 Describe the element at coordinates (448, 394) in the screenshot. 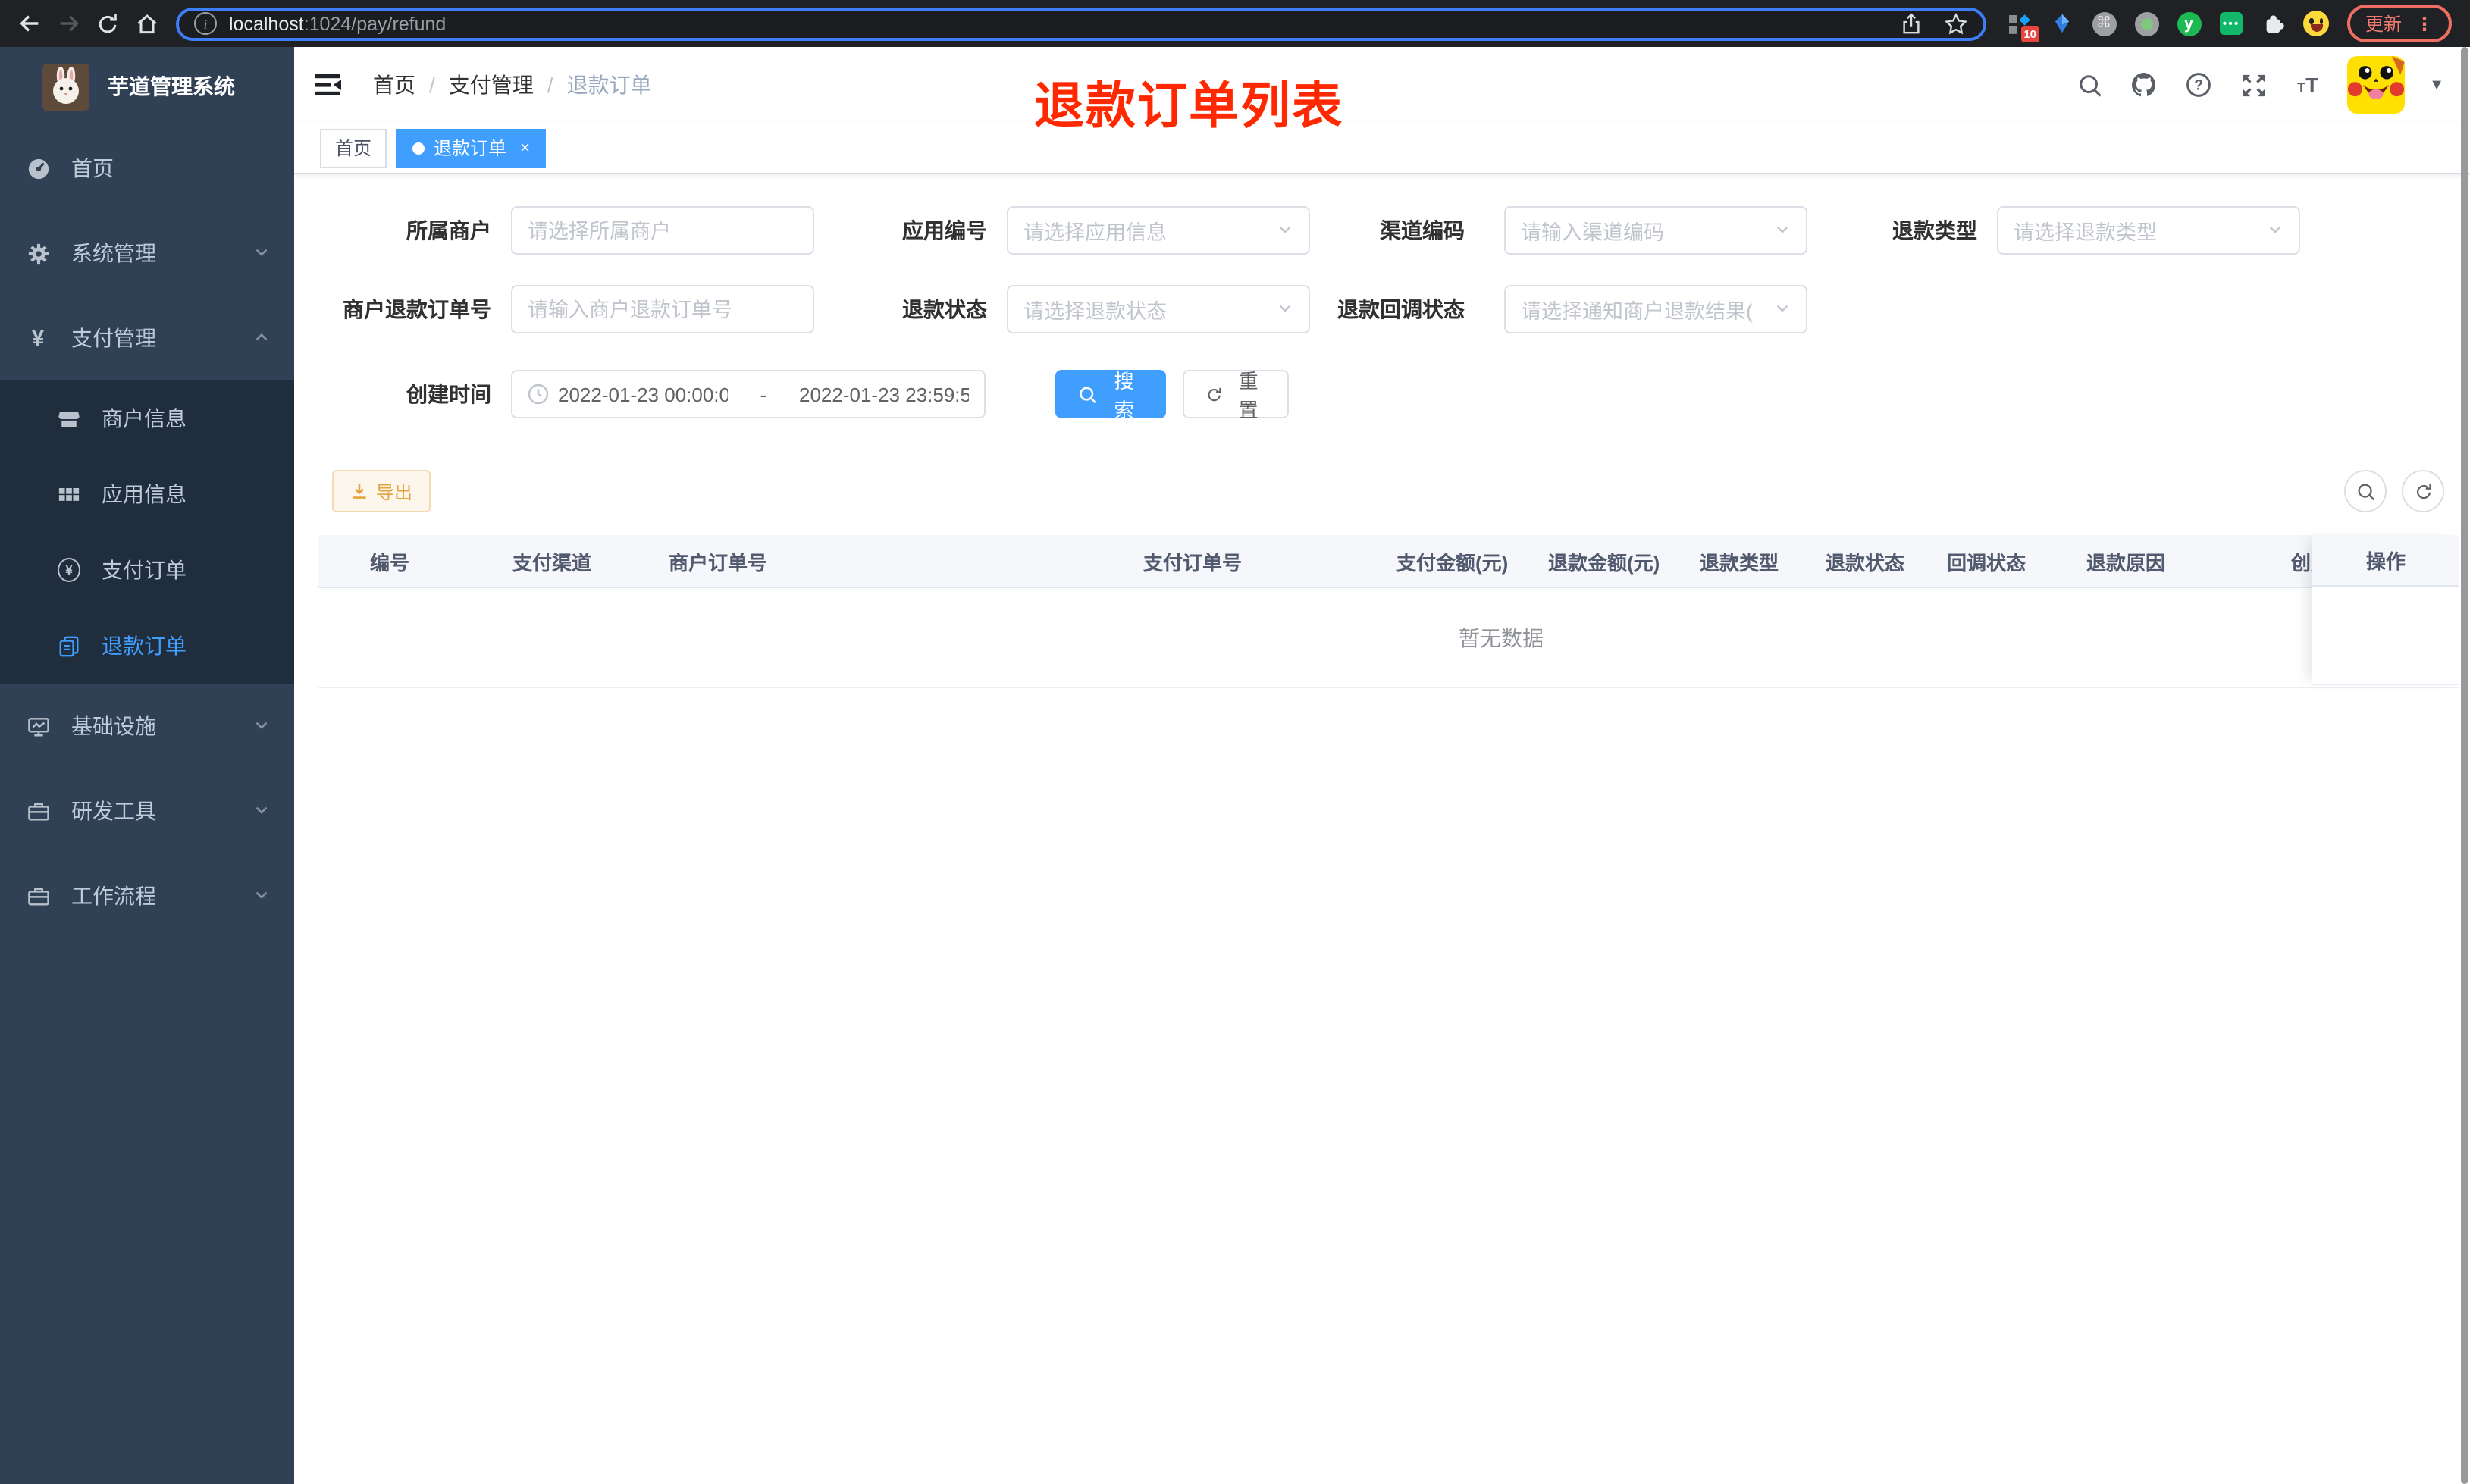

I see `field-label: 创建时间` at that location.